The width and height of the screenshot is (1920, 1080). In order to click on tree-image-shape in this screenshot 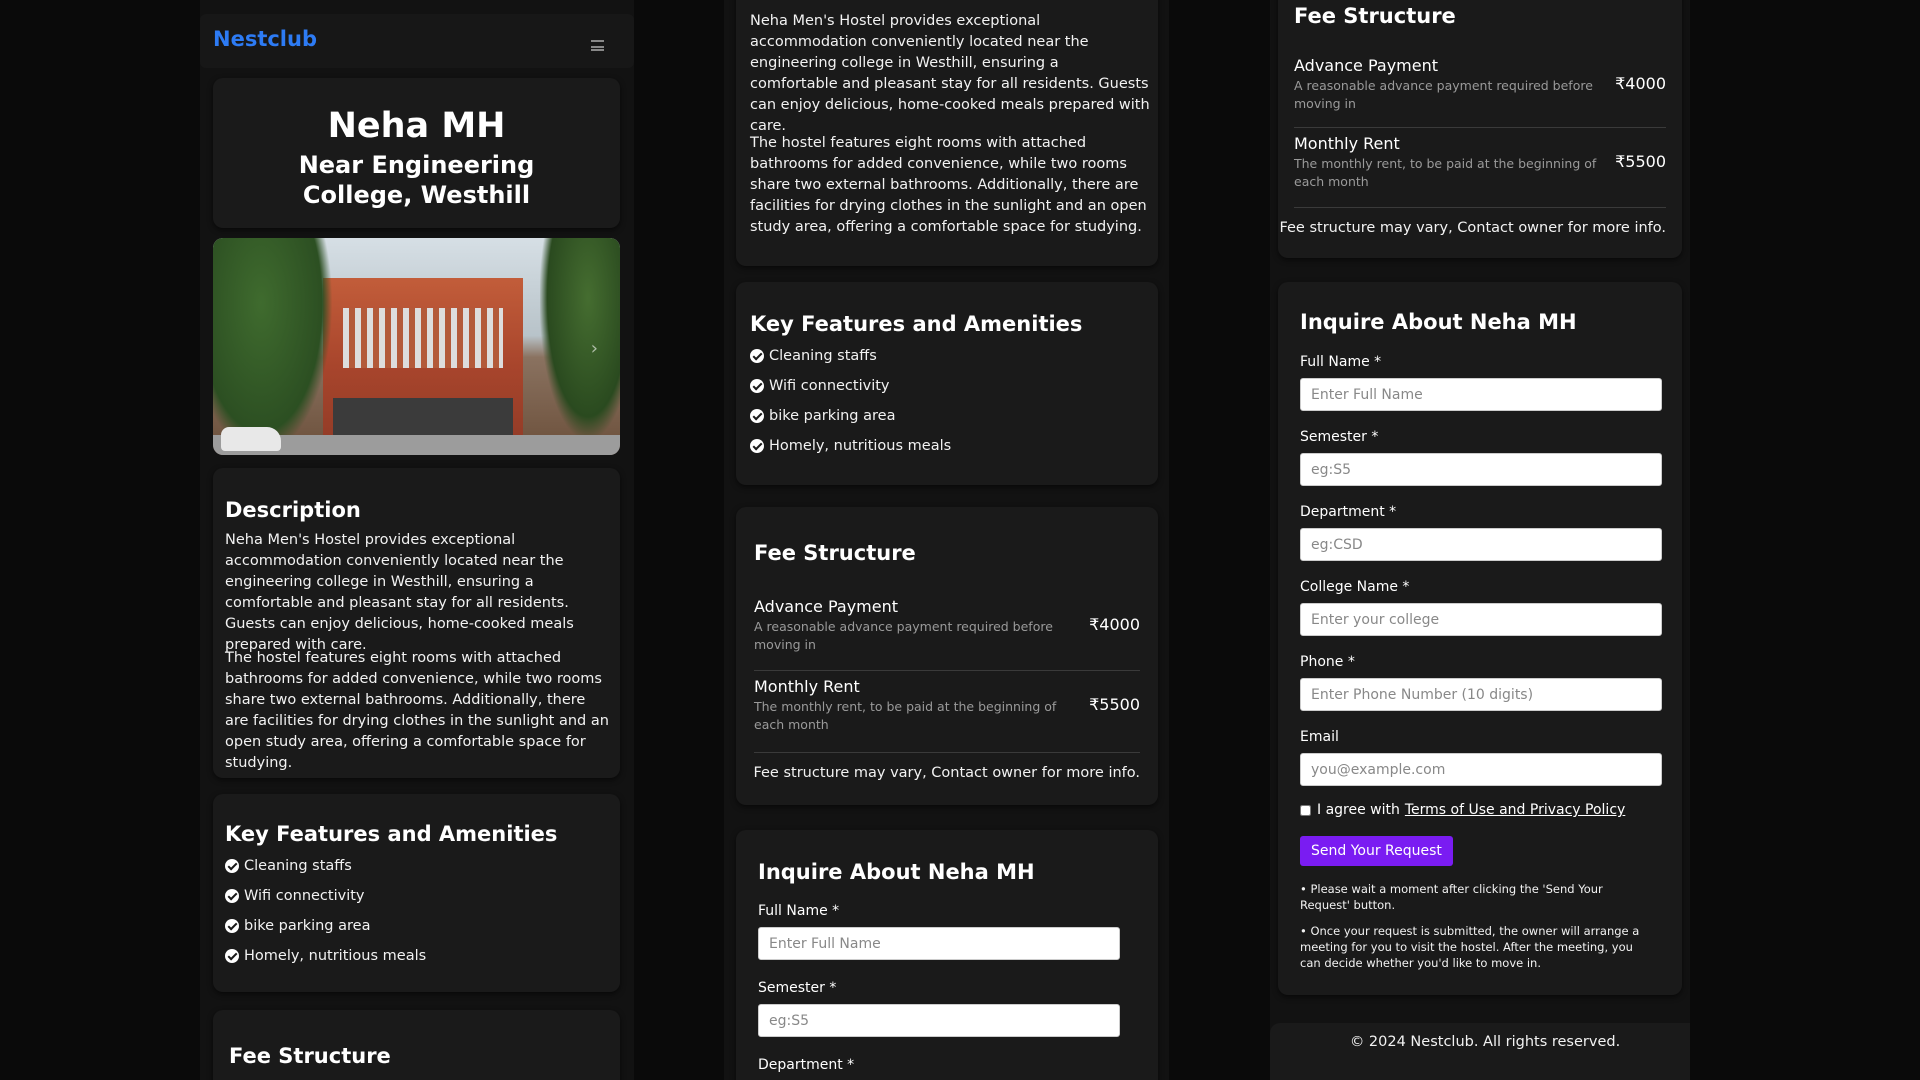, I will do `click(273, 346)`.